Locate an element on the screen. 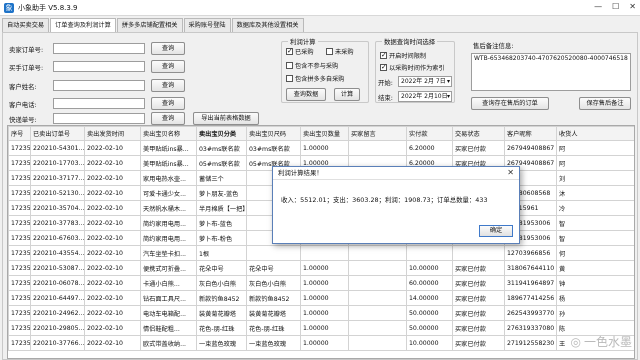 This screenshot has height=360, width=640. use-purchase-time-checkbox: 以采购时间作为索引 is located at coordinates (412, 67).